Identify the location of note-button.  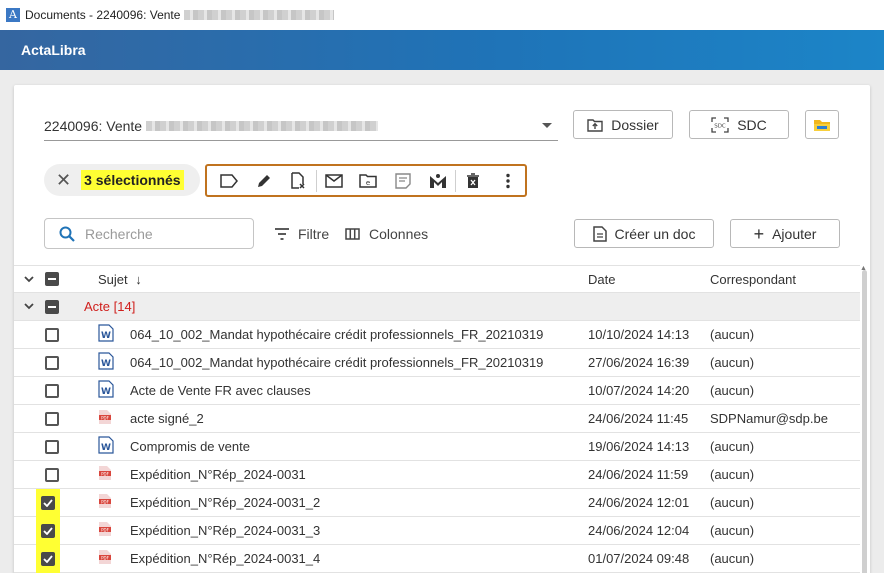
(403, 180).